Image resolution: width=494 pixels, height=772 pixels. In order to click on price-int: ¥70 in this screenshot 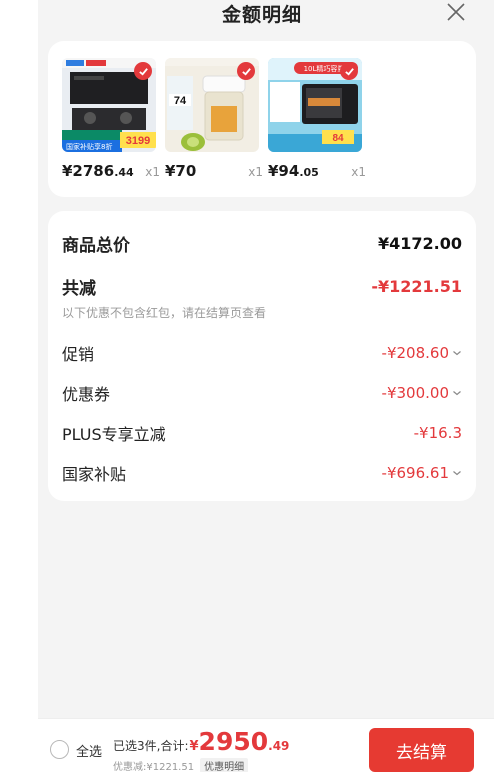, I will do `click(181, 171)`.